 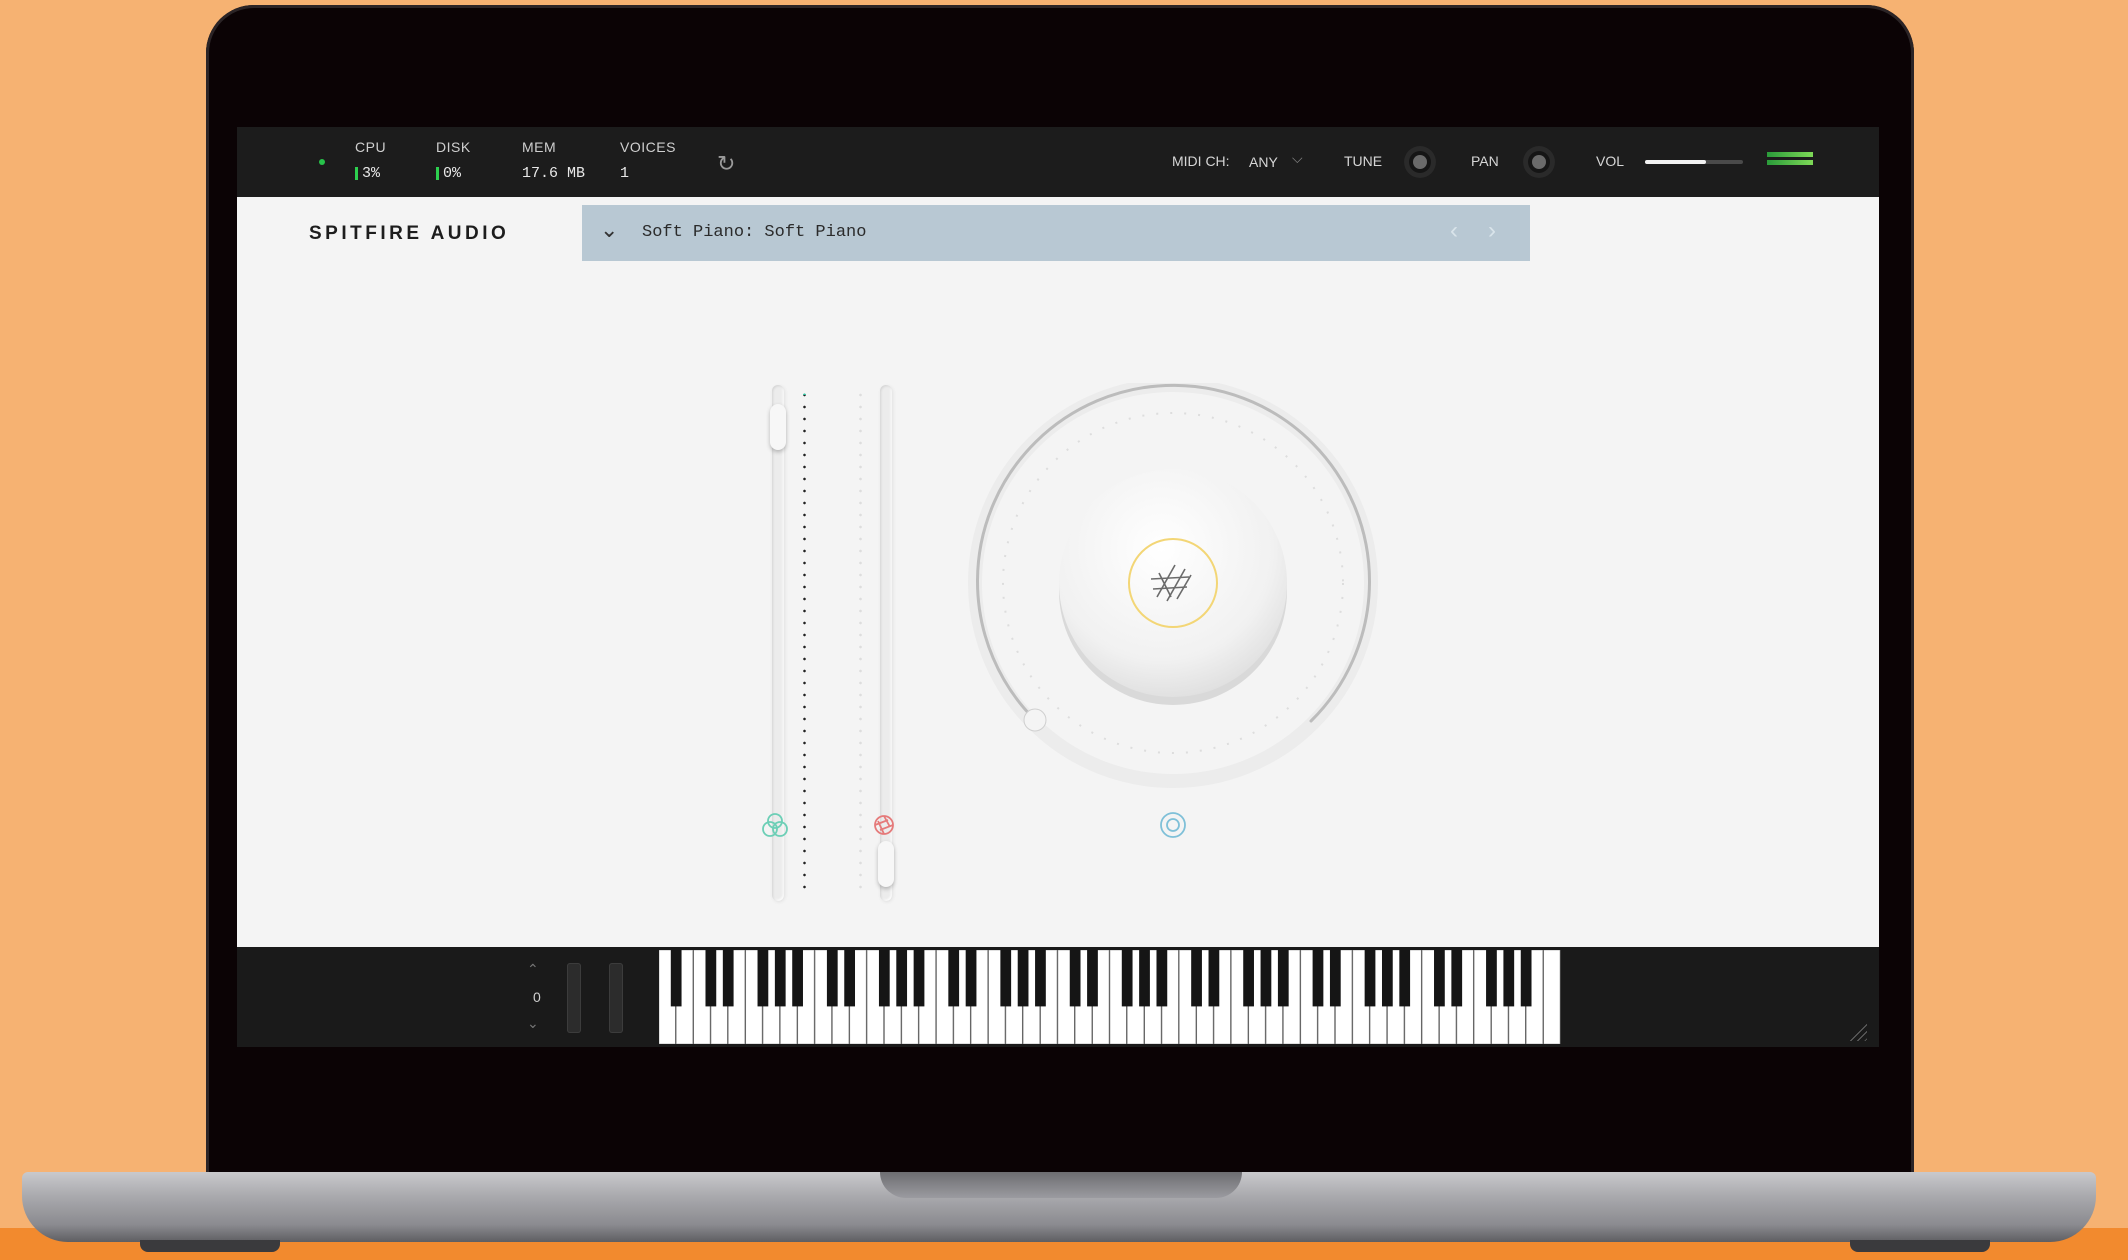 I want to click on cpu-stat: CPU 3%, so click(x=370, y=160).